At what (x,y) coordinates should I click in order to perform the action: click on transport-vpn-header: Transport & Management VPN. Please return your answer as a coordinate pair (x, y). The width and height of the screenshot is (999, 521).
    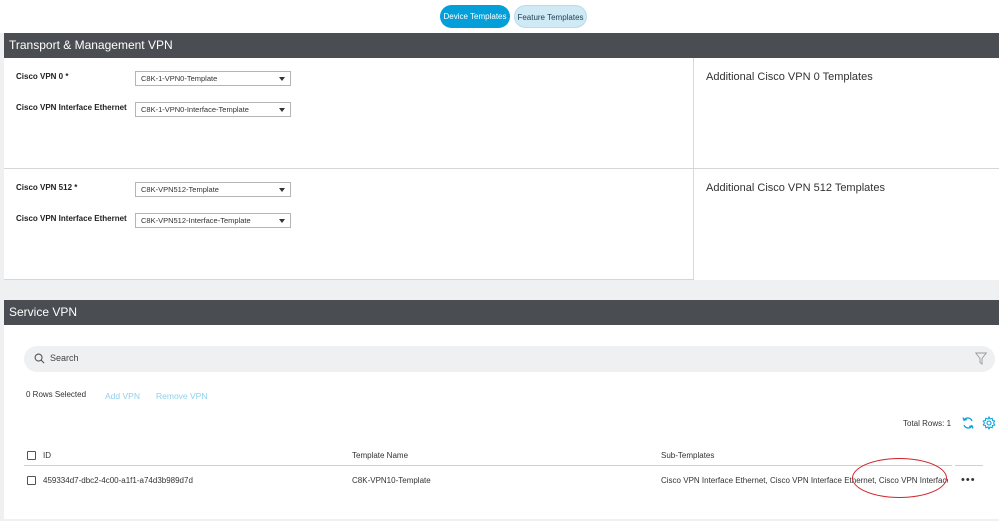
    Looking at the image, I should click on (501, 45).